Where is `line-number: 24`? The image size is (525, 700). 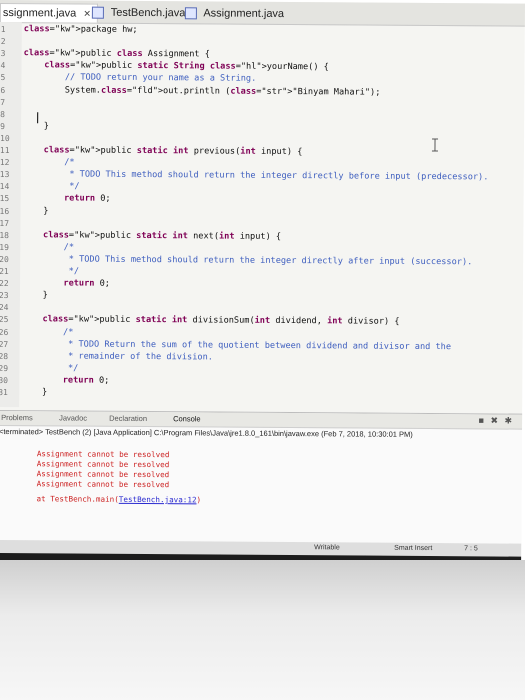
line-number: 24 is located at coordinates (4, 308).